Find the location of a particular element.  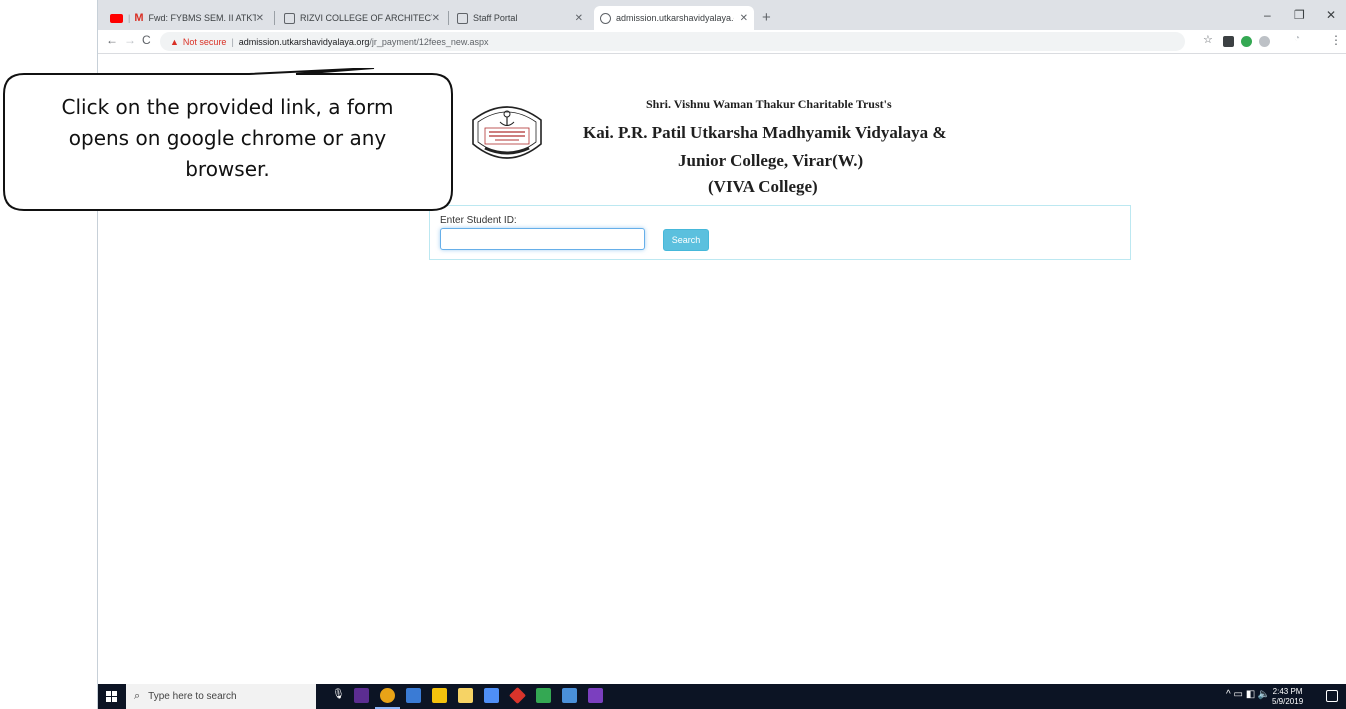

extension-icon: ◔ is located at coordinates (1297, 38).